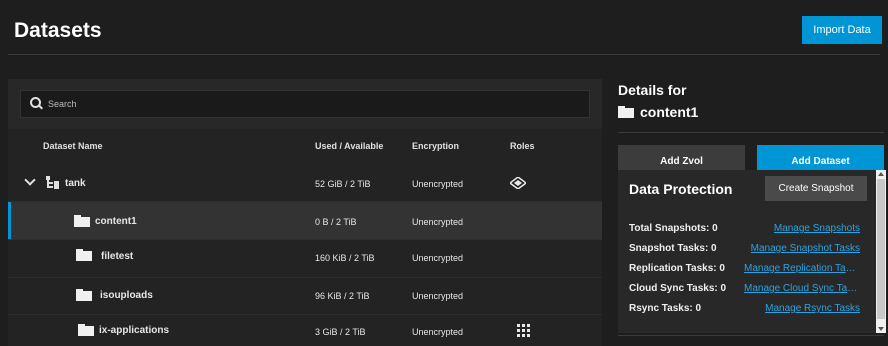  I want to click on table-row-tank: tank 52 GiB / 2 TiB Unencrypted, so click(305, 183).